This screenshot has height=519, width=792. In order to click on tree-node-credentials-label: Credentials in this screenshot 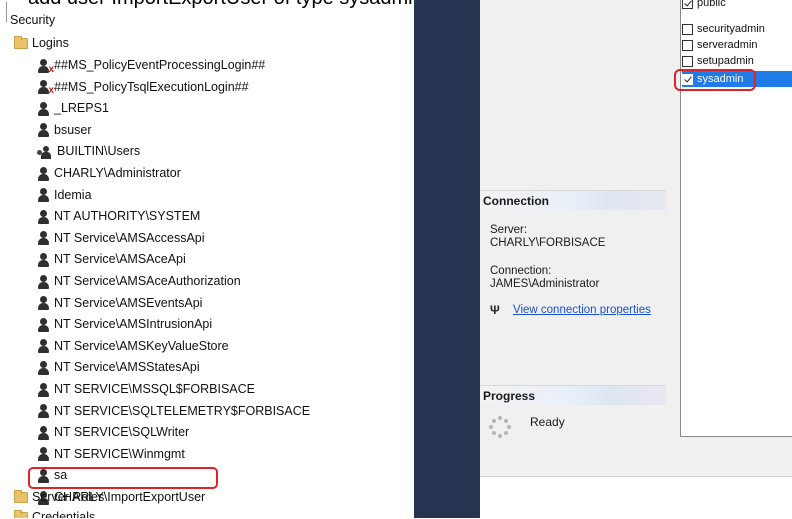, I will do `click(64, 514)`.